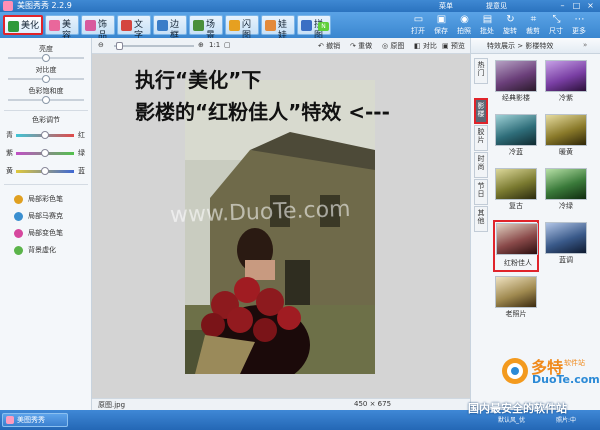 The height and width of the screenshot is (430, 600). I want to click on tab-holiday-label: 节日, so click(481, 190).